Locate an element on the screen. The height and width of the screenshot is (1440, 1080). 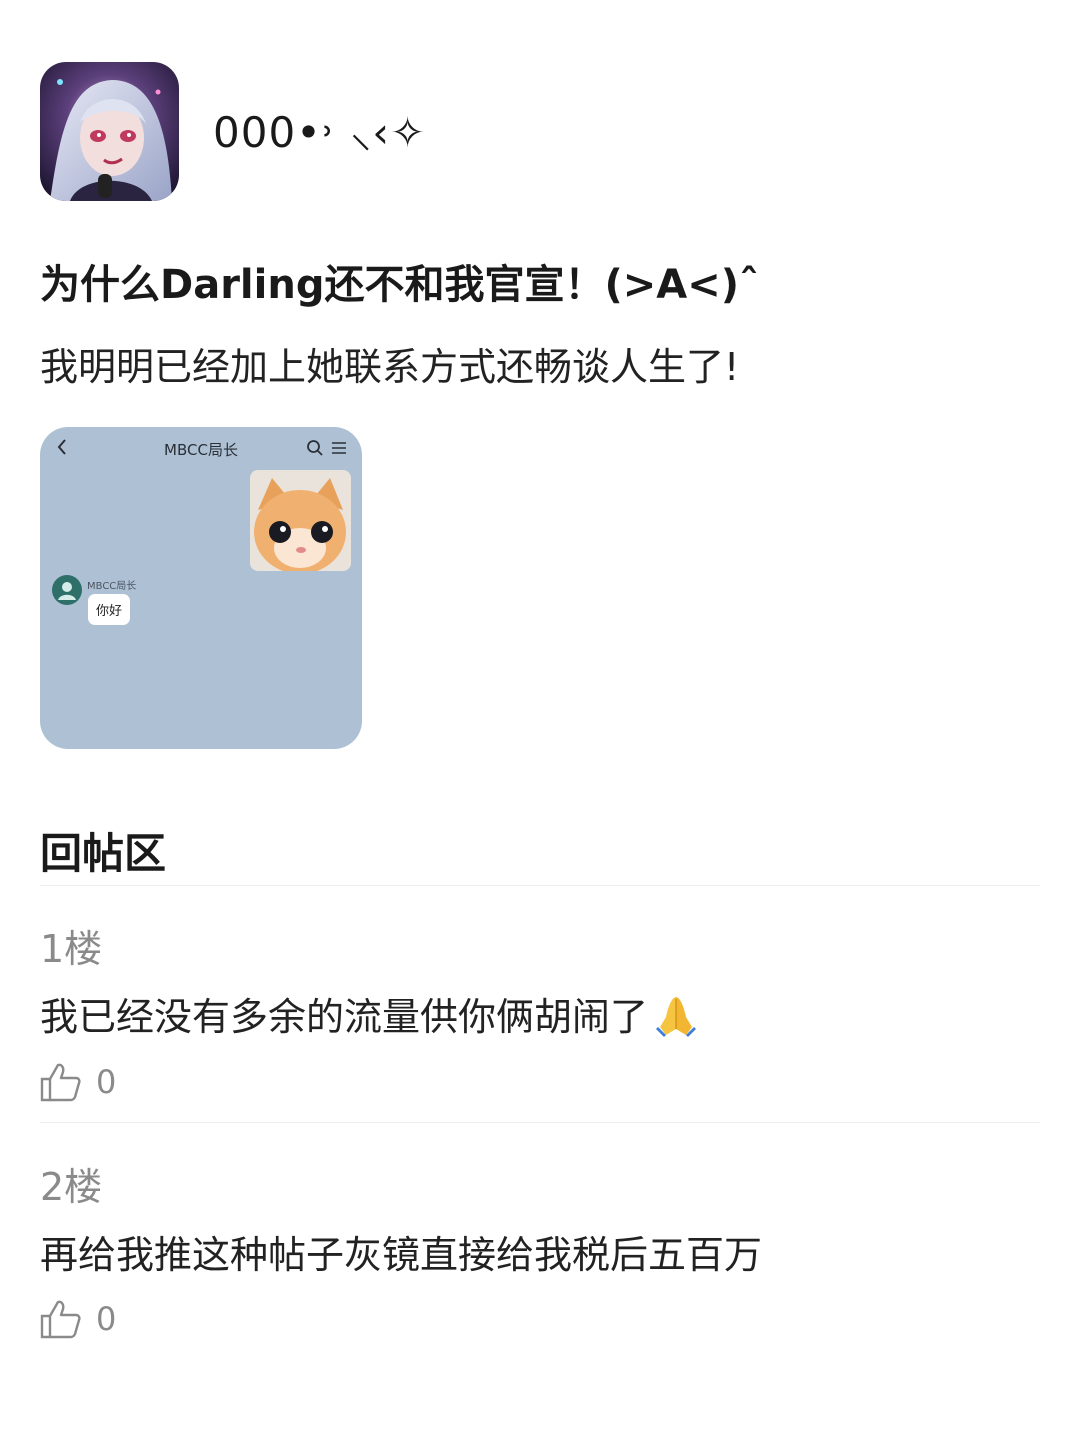
reply-text-content: 再给我推这种帖子灰镜直接给我税后五百万 is located at coordinates (401, 1255).